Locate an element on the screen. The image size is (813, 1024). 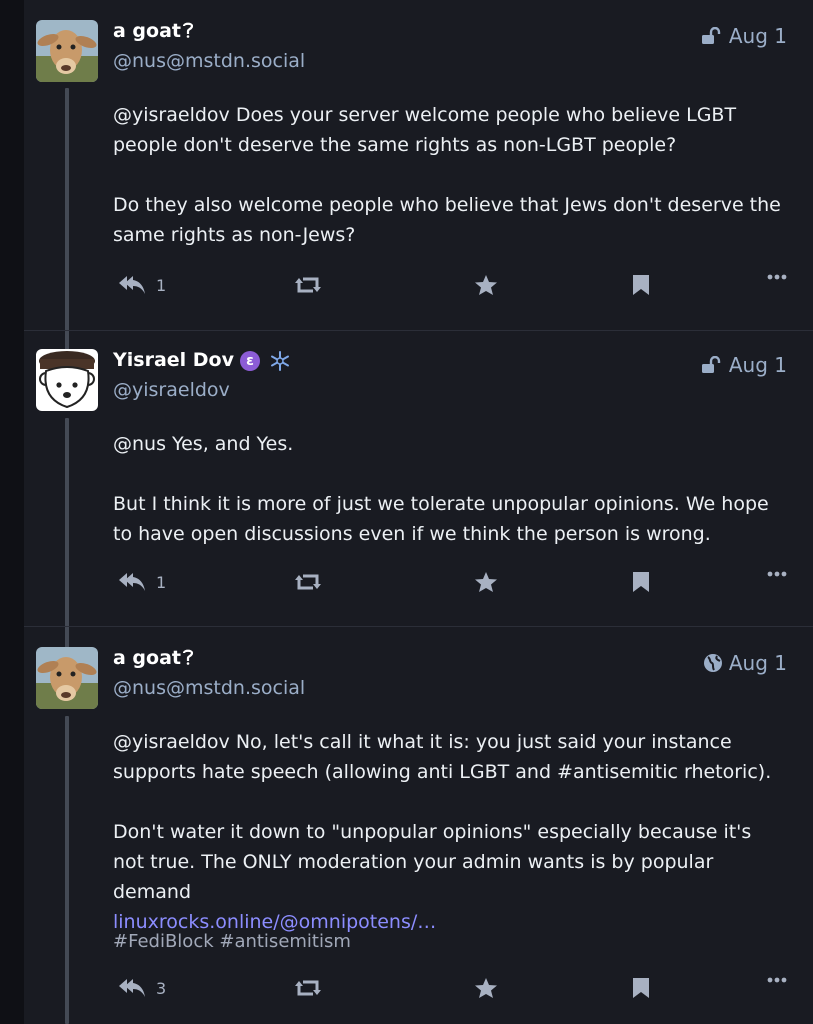
reply-count: 3 is located at coordinates (161, 988).